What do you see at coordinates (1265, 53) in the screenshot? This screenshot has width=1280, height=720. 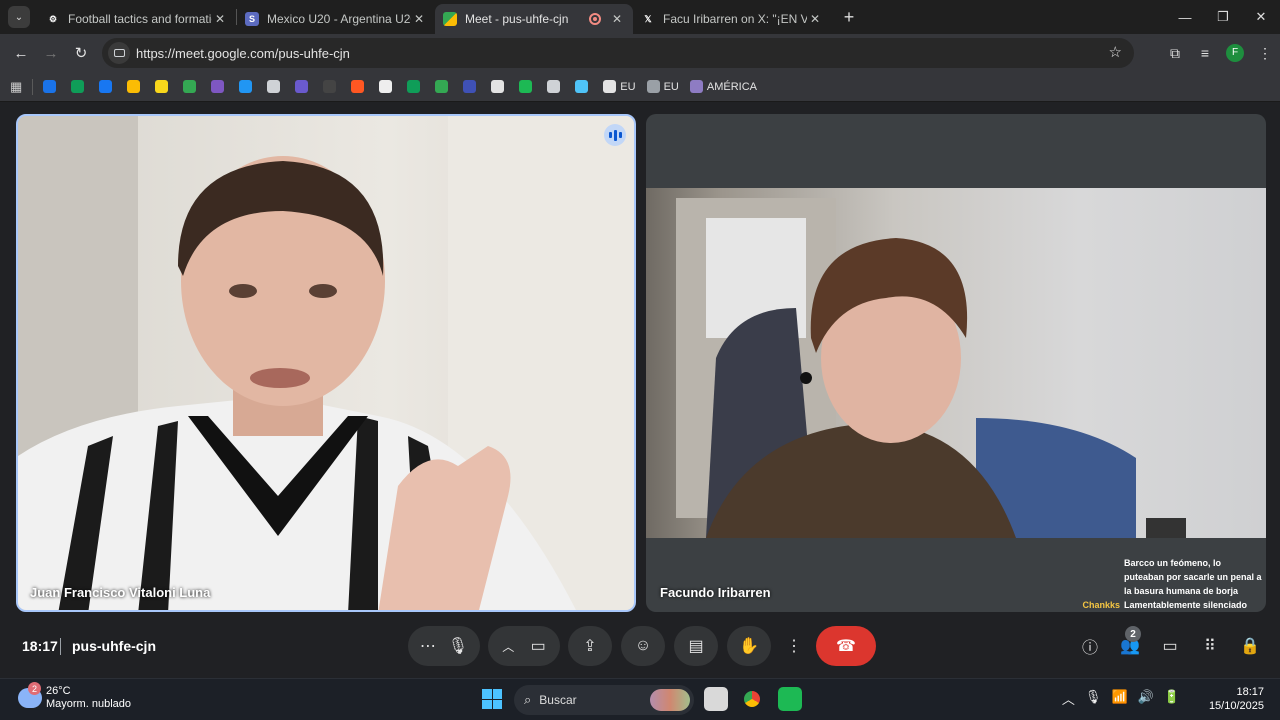 I see `menu-icon: ⋮` at bounding box center [1265, 53].